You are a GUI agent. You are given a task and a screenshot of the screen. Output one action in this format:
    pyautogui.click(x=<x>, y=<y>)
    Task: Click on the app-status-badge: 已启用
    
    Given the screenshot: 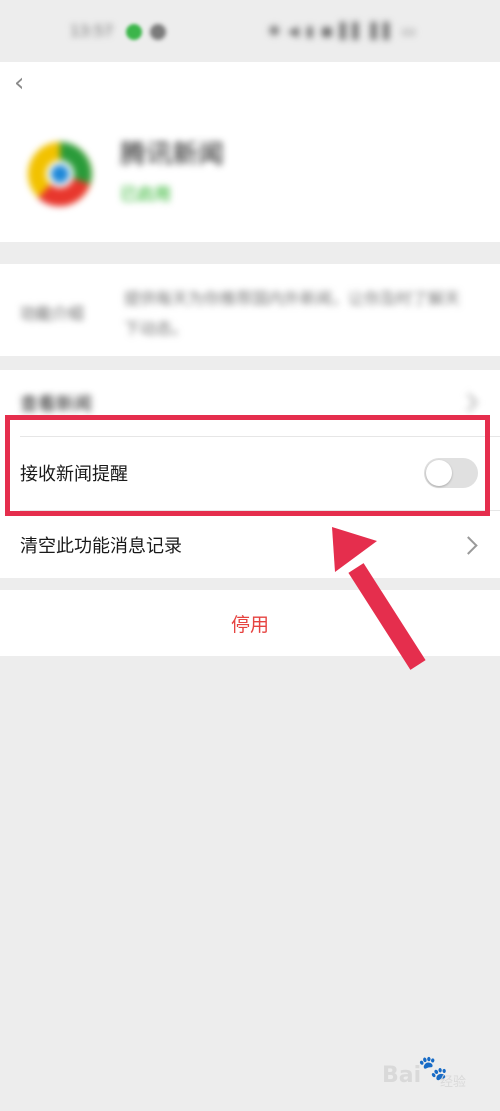 What is the action you would take?
    pyautogui.click(x=145, y=195)
    